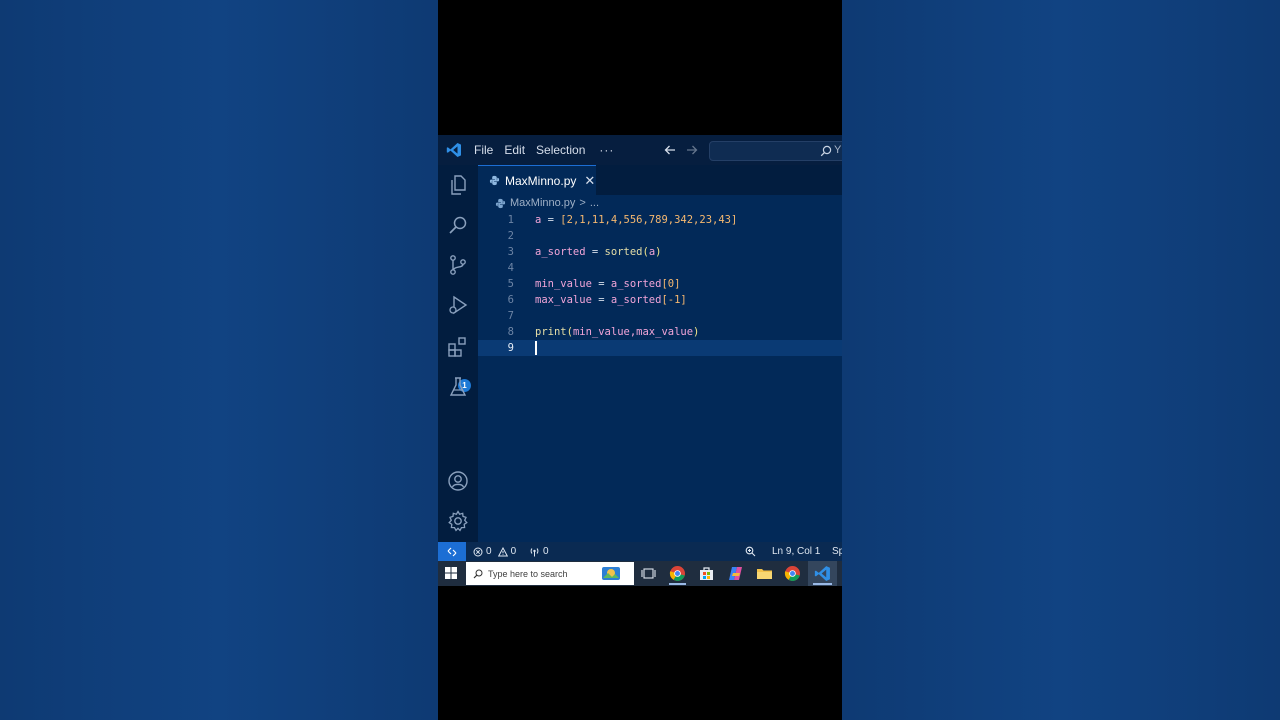  I want to click on run-debug-icon, so click(458, 305).